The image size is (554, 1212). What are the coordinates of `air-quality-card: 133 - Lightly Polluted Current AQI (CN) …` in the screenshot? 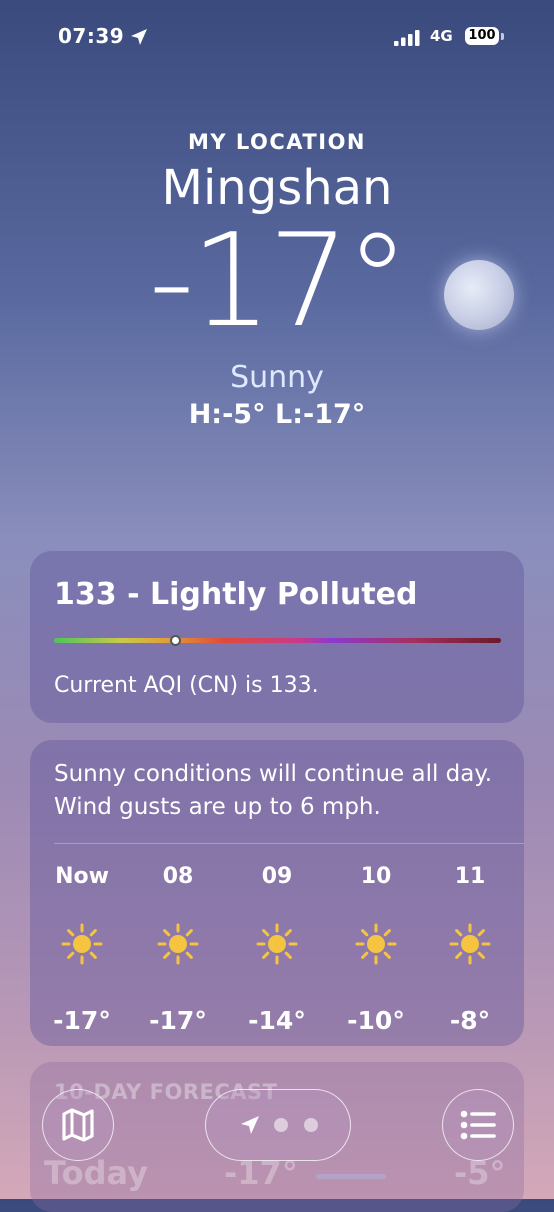 It's located at (277, 637).